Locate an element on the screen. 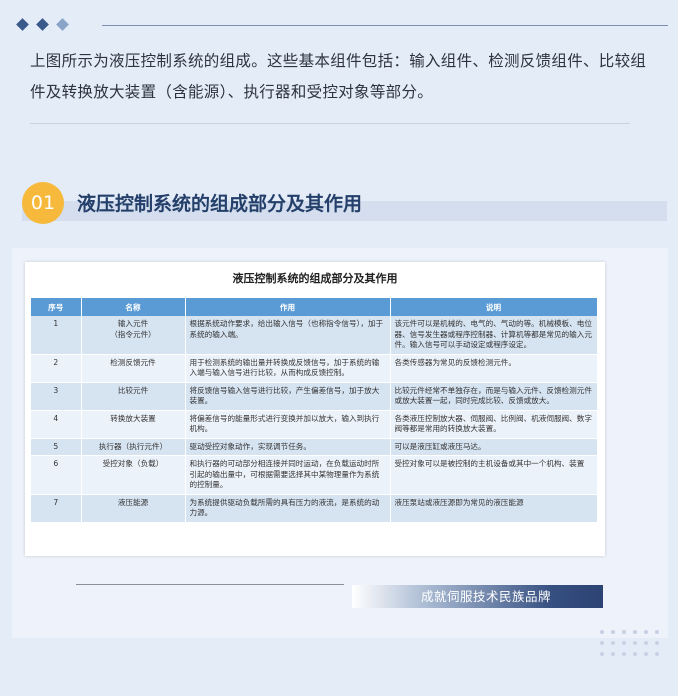 The height and width of the screenshot is (696, 678). cell-name: 执行器（执行元件） is located at coordinates (133, 447).